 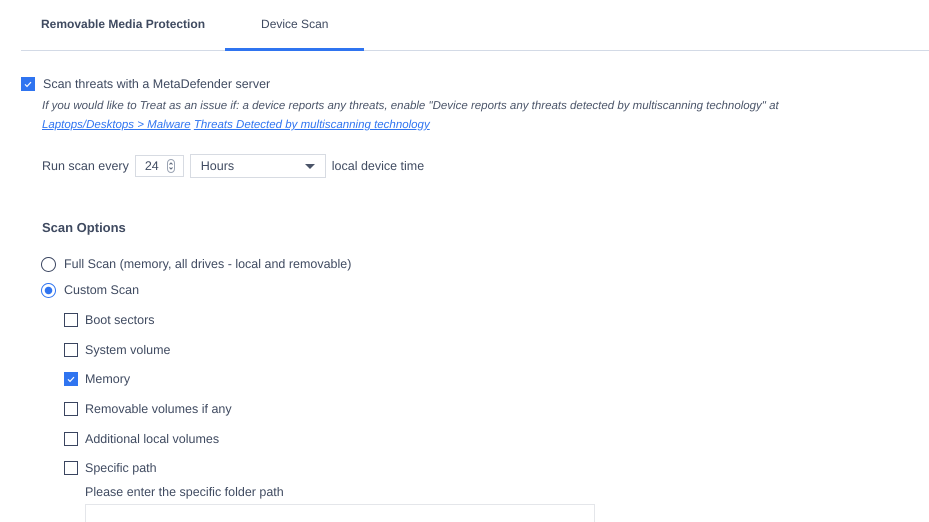 I want to click on radio-label: Full Scan (memory, all drives - local and removable), so click(x=208, y=264).